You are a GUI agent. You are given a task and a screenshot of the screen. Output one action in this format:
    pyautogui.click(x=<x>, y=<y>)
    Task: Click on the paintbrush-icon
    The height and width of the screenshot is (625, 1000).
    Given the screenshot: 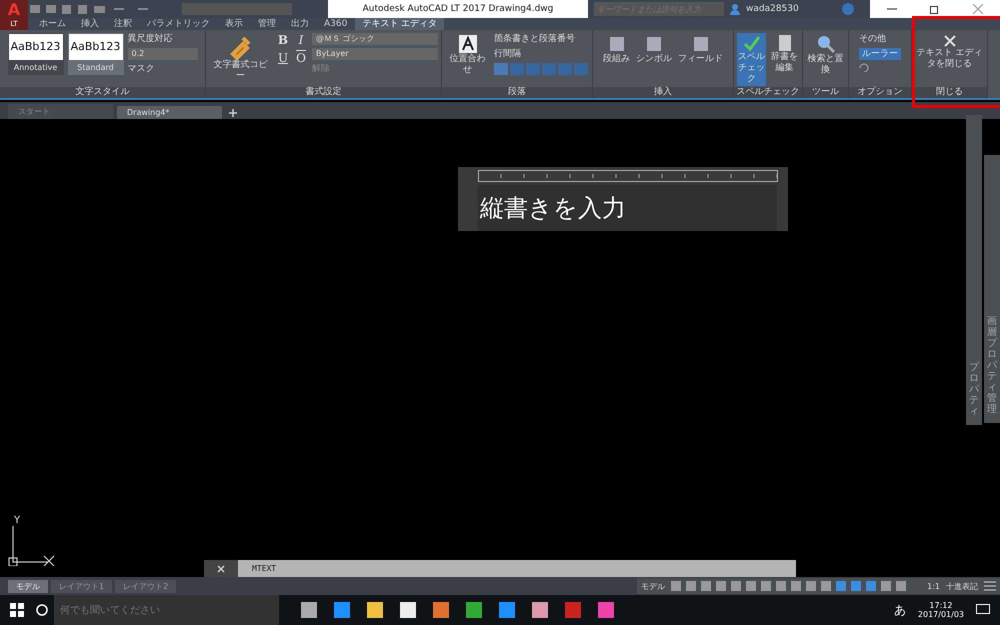 What is the action you would take?
    pyautogui.click(x=240, y=47)
    